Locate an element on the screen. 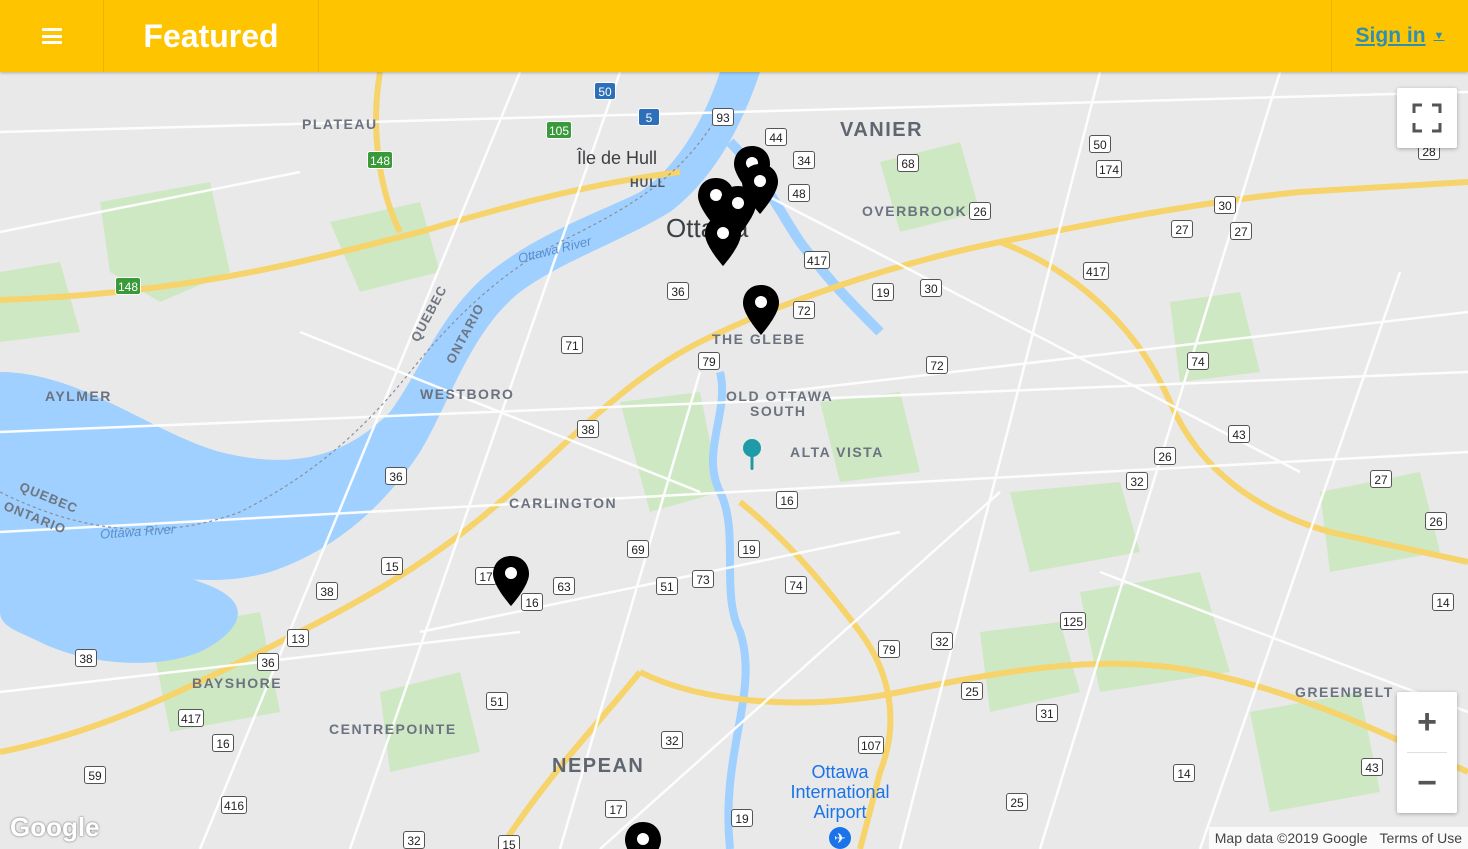  fullscreen-button is located at coordinates (1427, 118).